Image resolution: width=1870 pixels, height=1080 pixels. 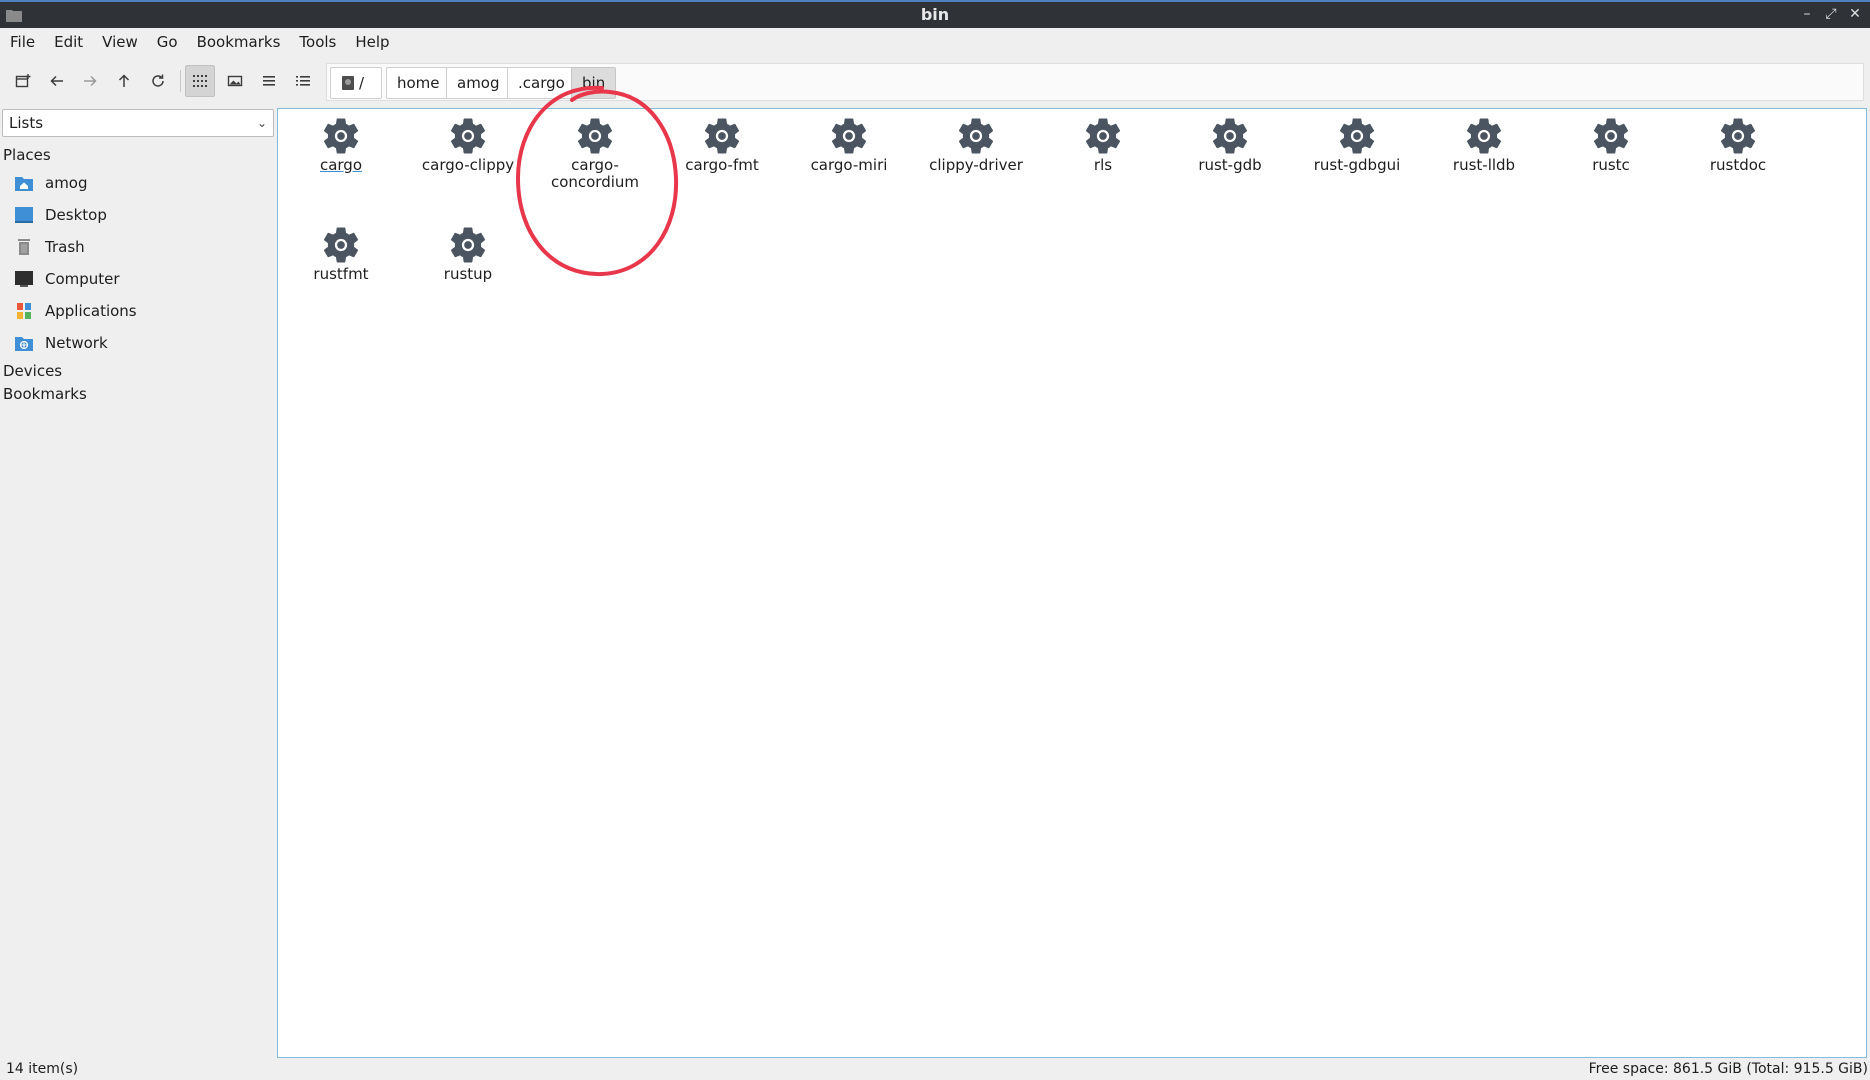 I want to click on file-item: cargo-fmt, so click(x=722, y=141).